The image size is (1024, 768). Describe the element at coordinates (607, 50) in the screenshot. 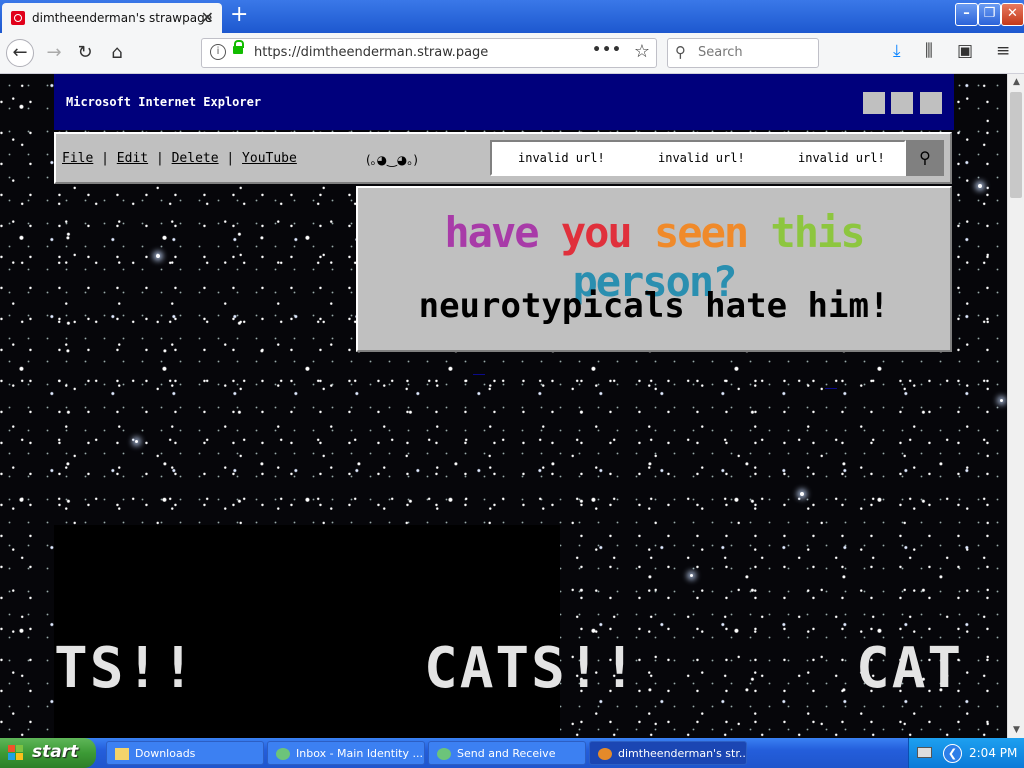

I see `page-actions-menu-icon: •••` at that location.